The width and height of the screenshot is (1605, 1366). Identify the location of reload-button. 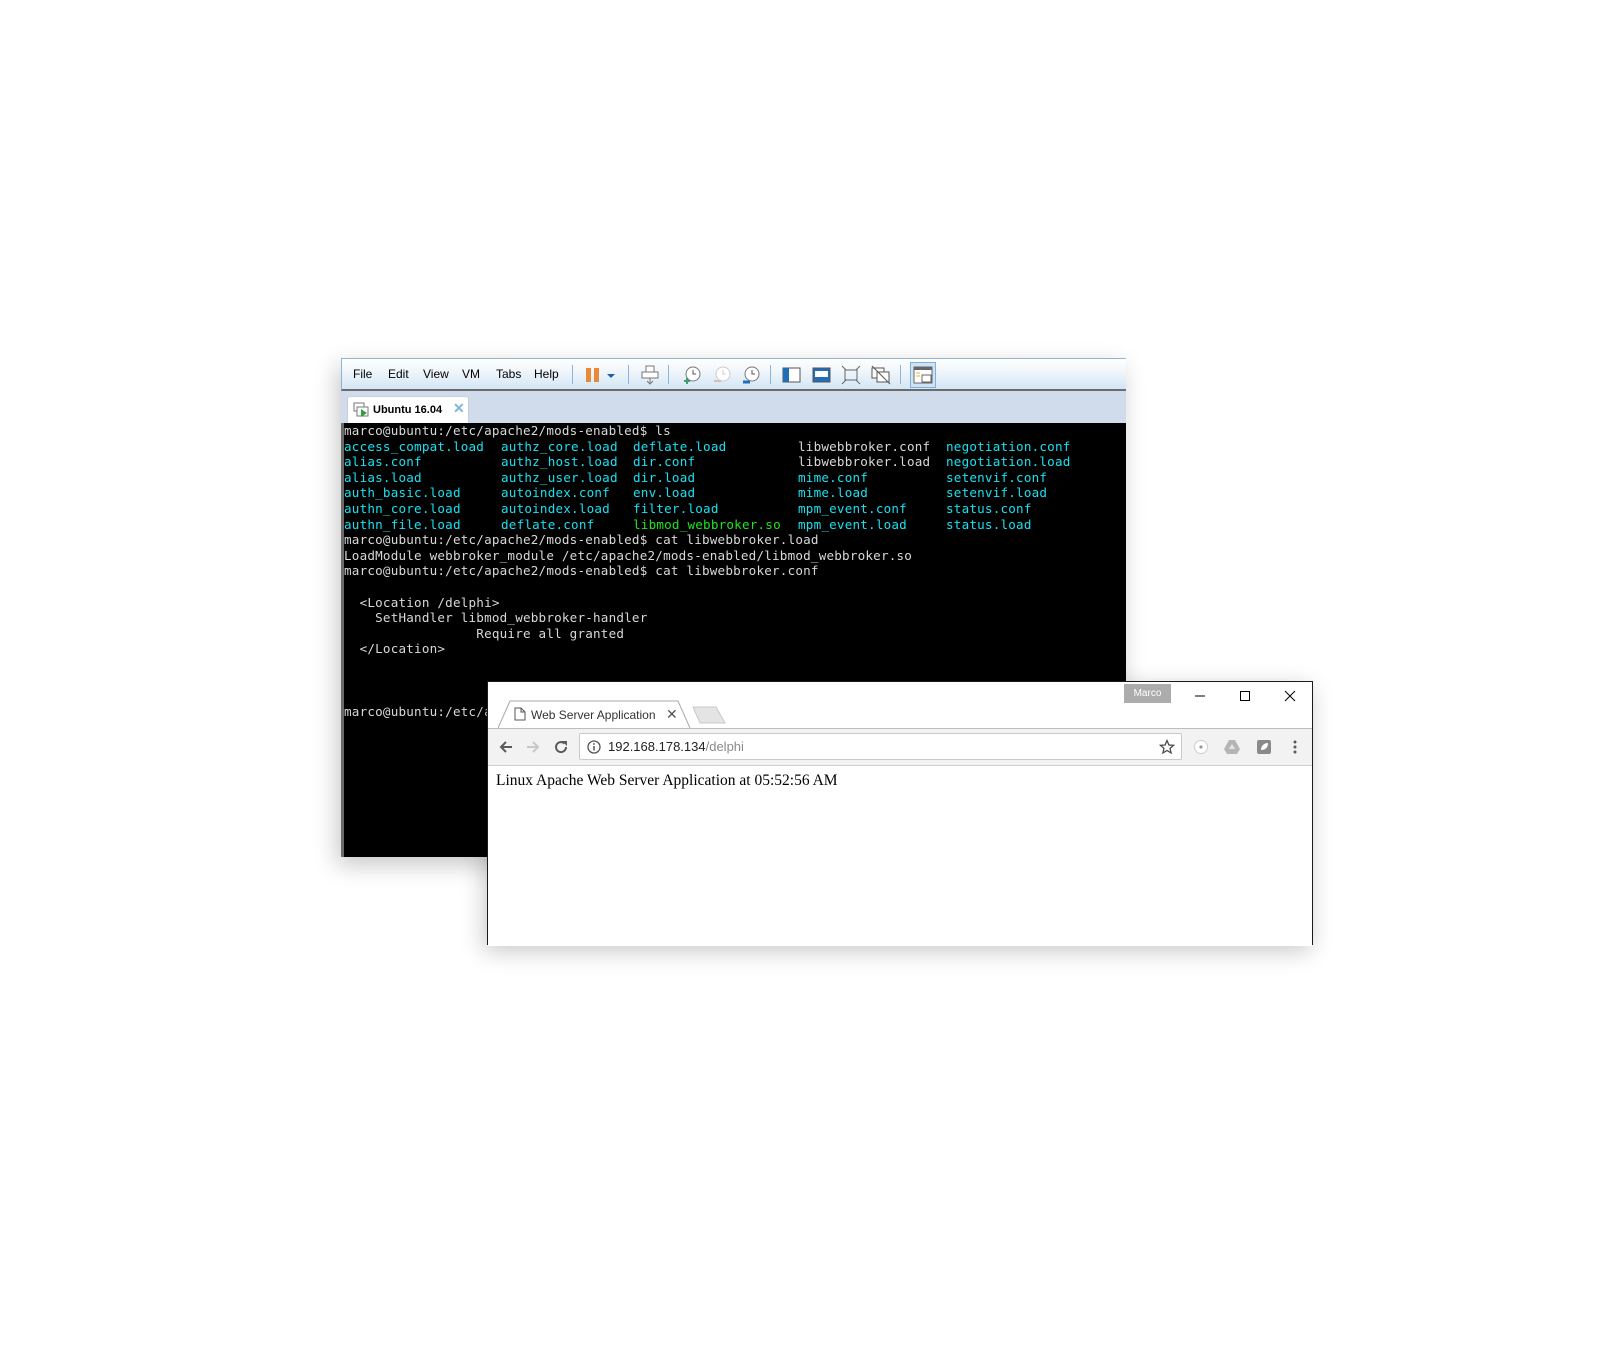
(561, 747).